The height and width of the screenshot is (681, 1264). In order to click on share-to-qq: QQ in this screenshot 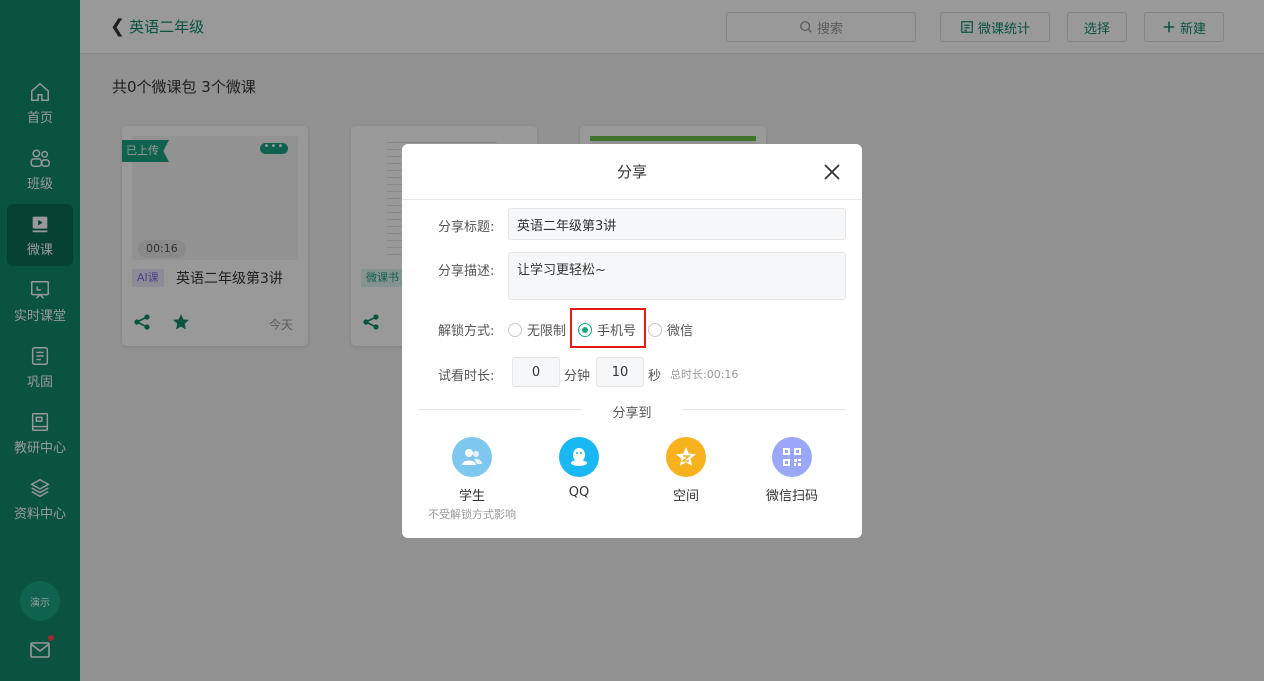, I will do `click(579, 468)`.